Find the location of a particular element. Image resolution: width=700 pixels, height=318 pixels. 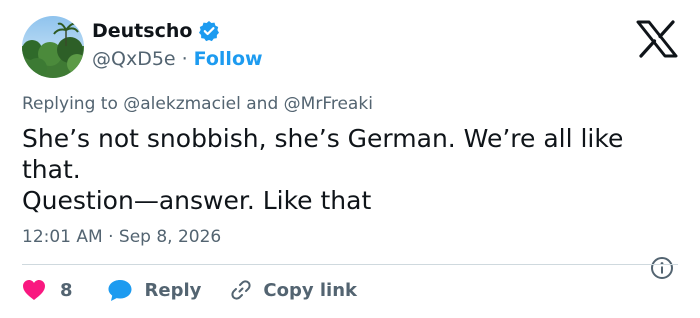

divider is located at coordinates (350, 264).